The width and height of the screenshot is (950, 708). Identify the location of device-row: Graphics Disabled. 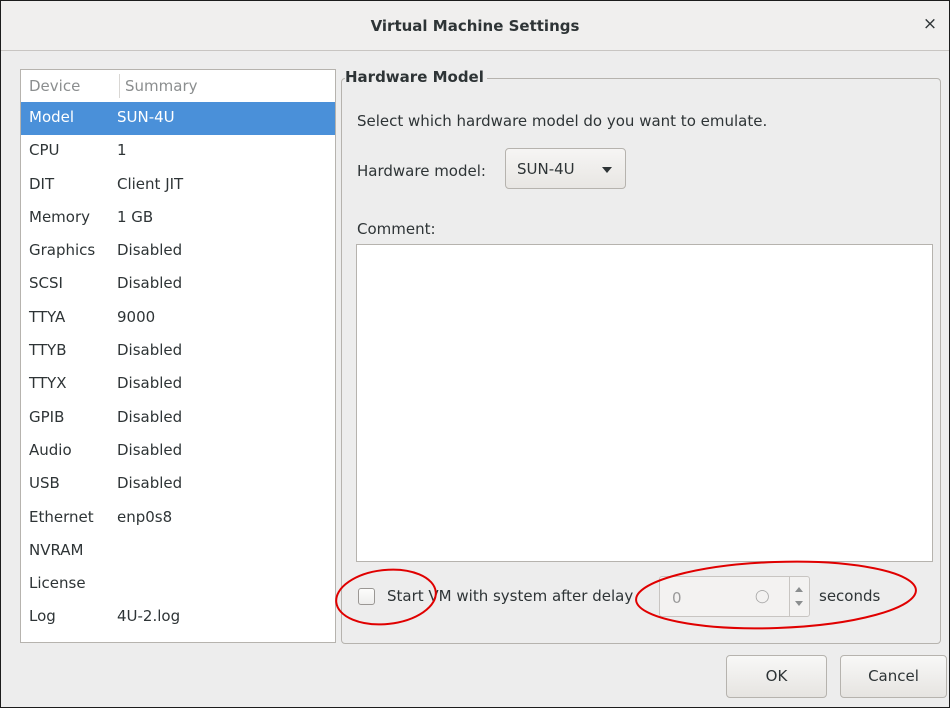
(178, 251).